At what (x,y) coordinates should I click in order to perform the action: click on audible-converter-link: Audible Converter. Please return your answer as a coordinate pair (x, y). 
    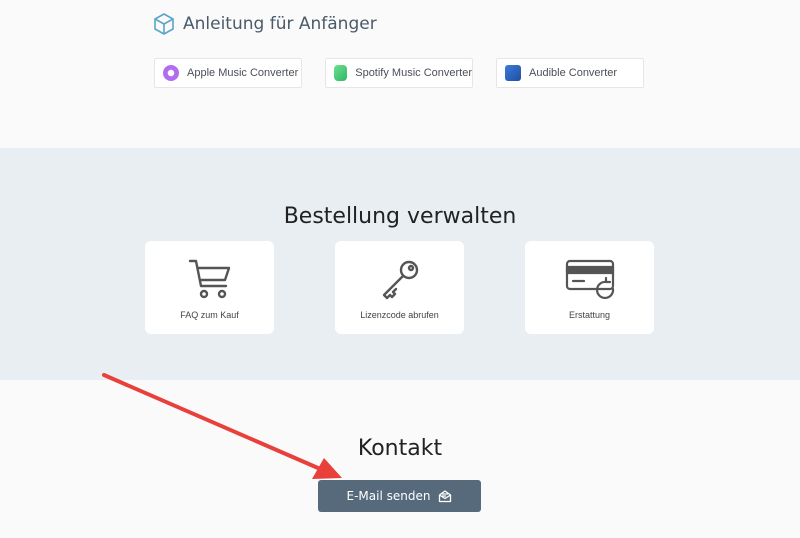
    Looking at the image, I should click on (570, 73).